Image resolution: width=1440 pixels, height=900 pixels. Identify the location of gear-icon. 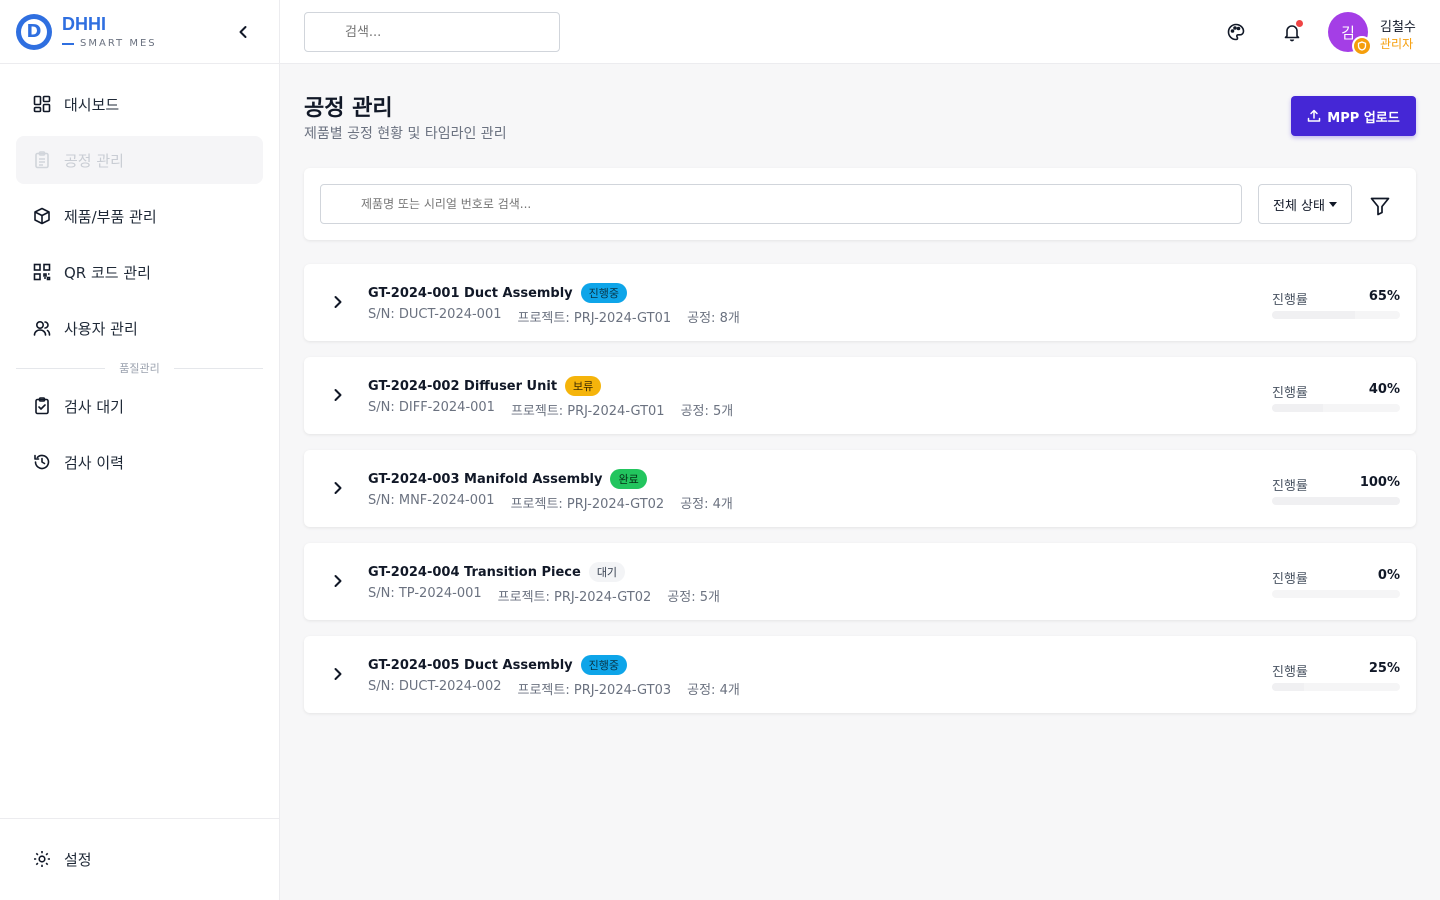
(42, 859).